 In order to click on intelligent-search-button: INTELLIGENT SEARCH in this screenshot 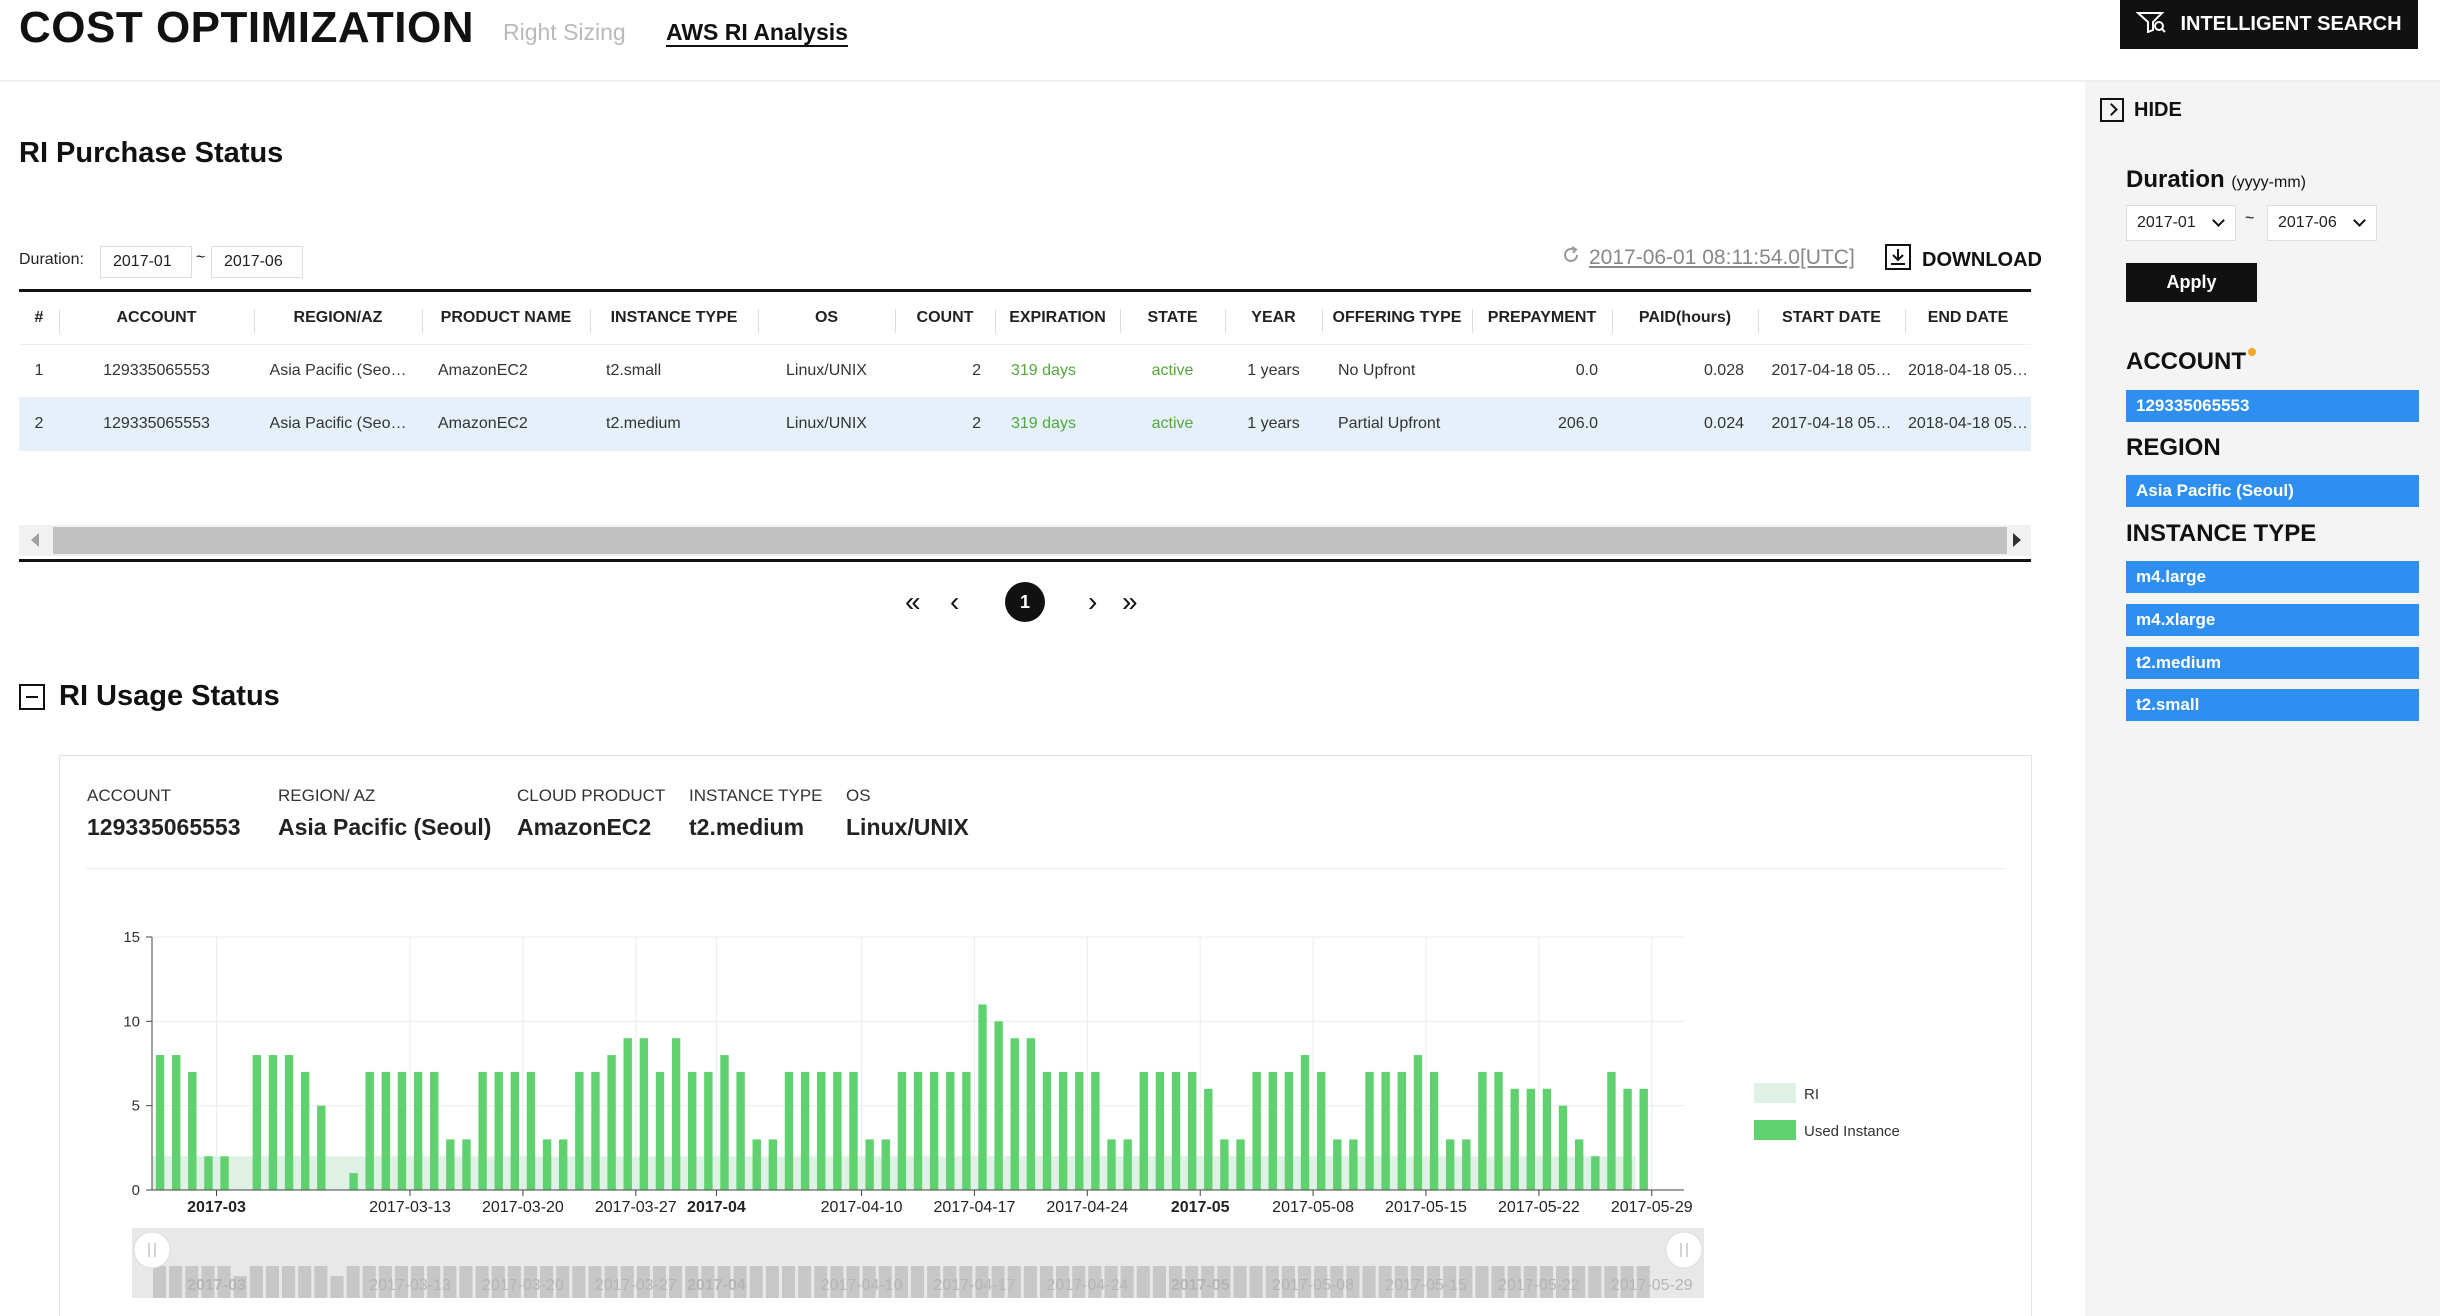, I will do `click(2269, 24)`.